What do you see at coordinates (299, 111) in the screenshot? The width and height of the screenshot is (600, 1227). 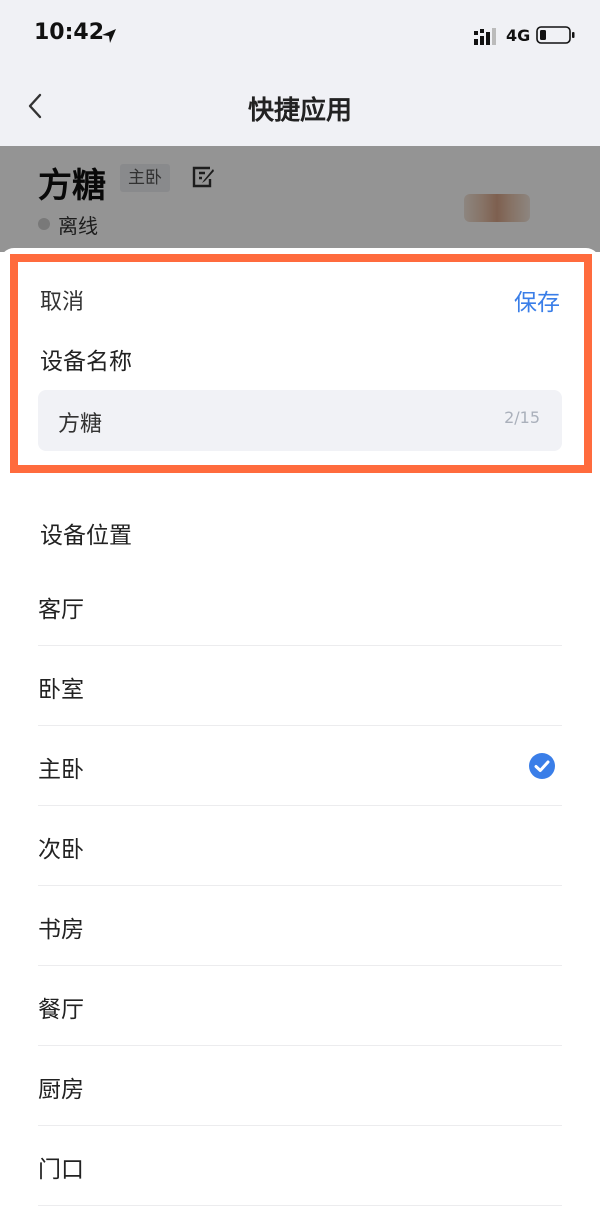 I see `page-title: 快捷应用` at bounding box center [299, 111].